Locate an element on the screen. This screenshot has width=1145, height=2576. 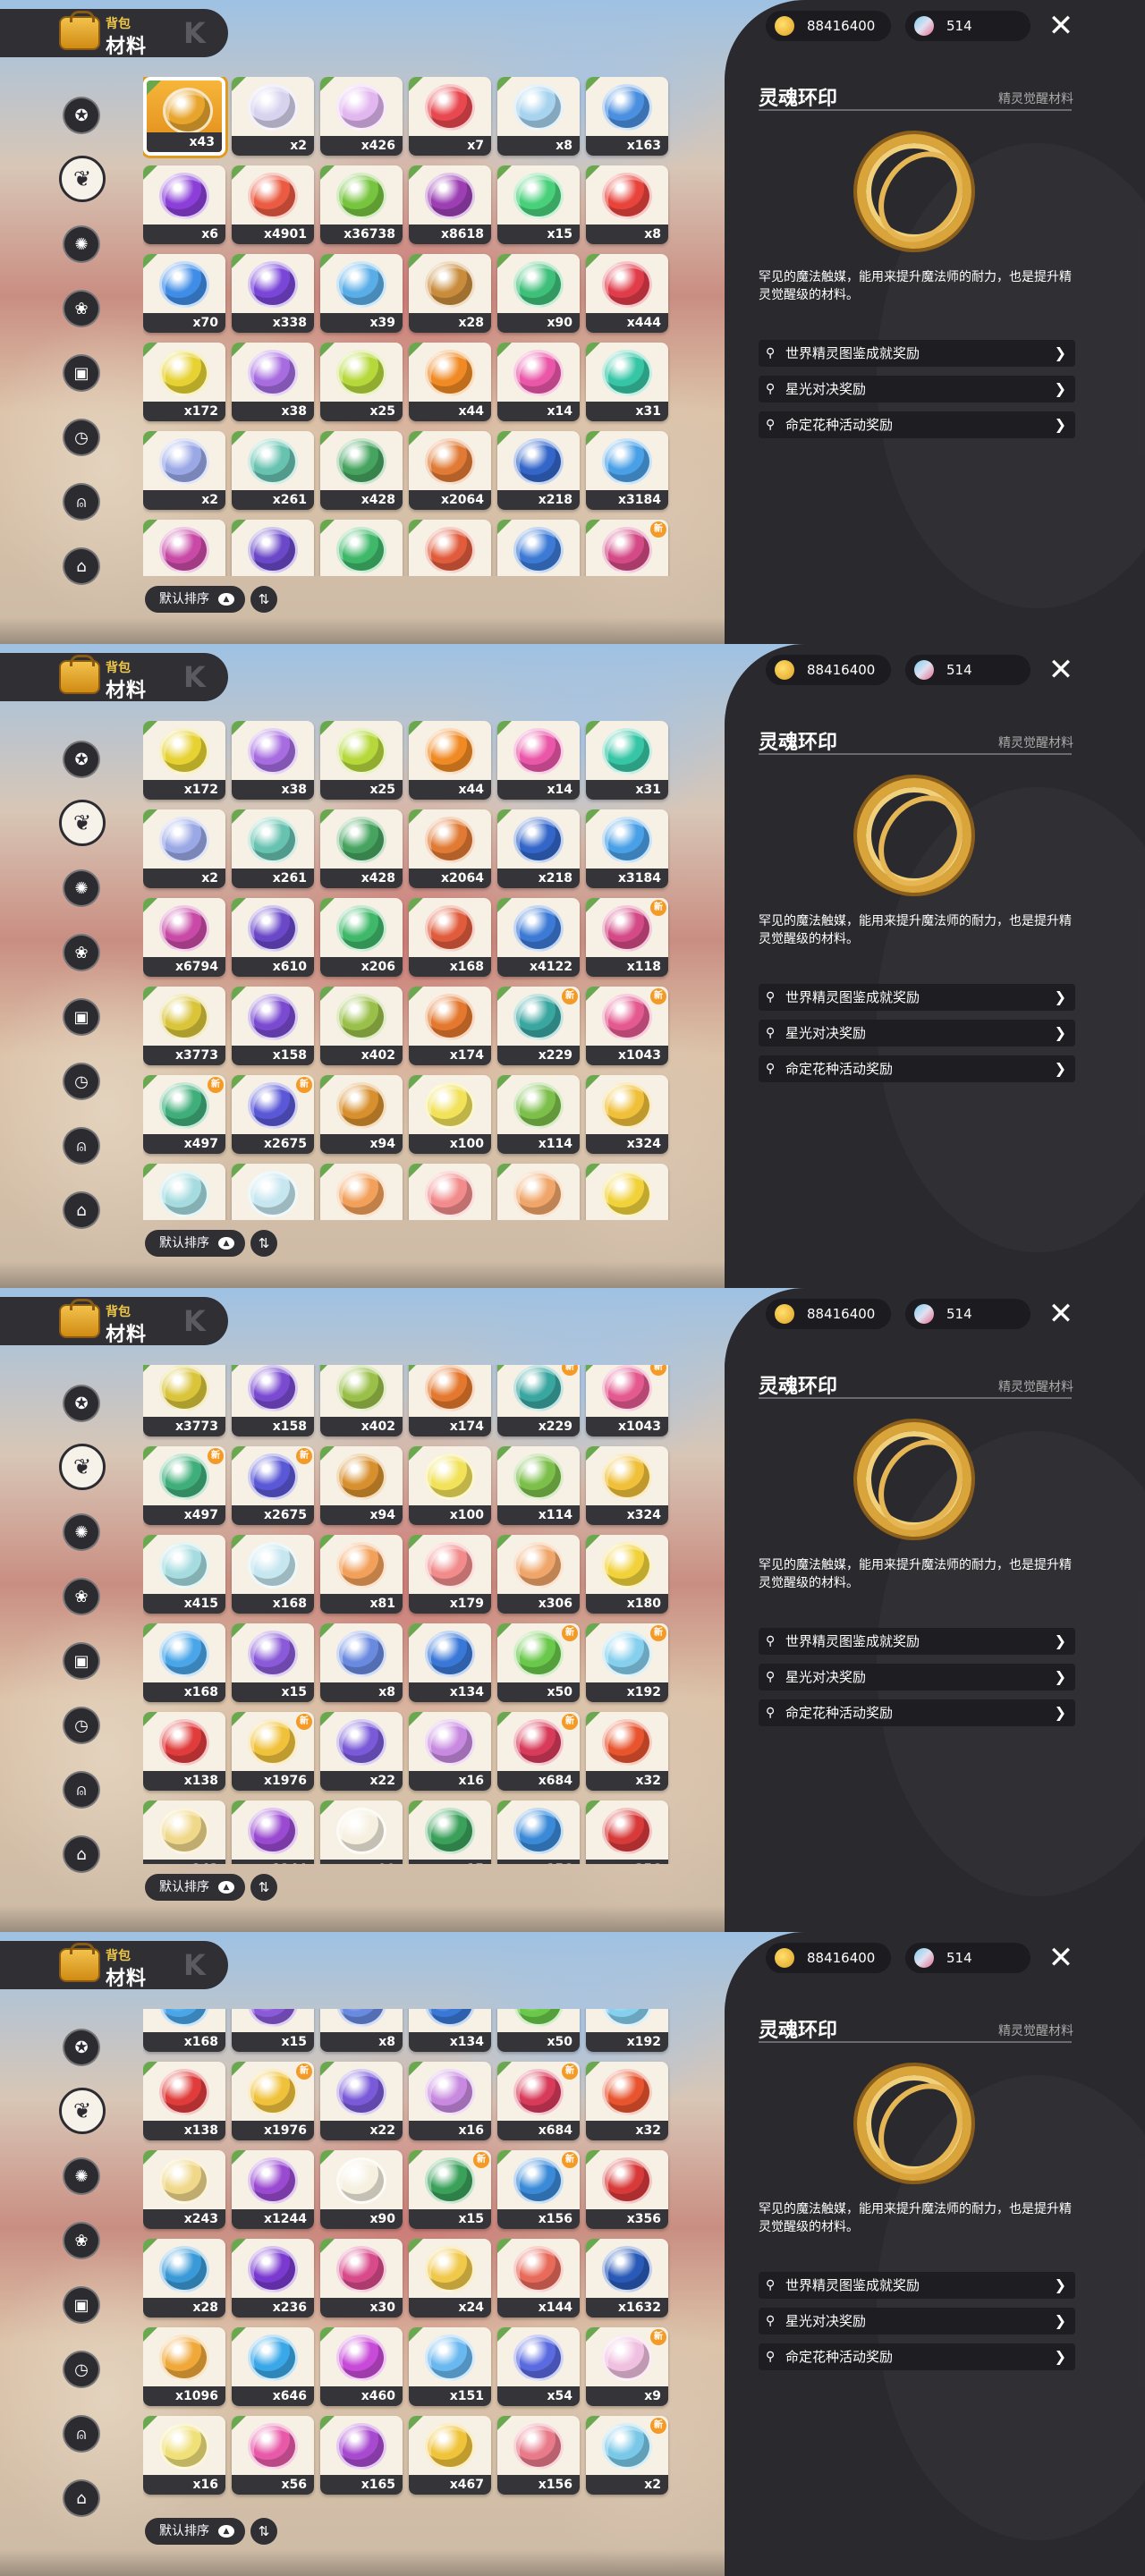
item-card: x15 is located at coordinates (538, 204).